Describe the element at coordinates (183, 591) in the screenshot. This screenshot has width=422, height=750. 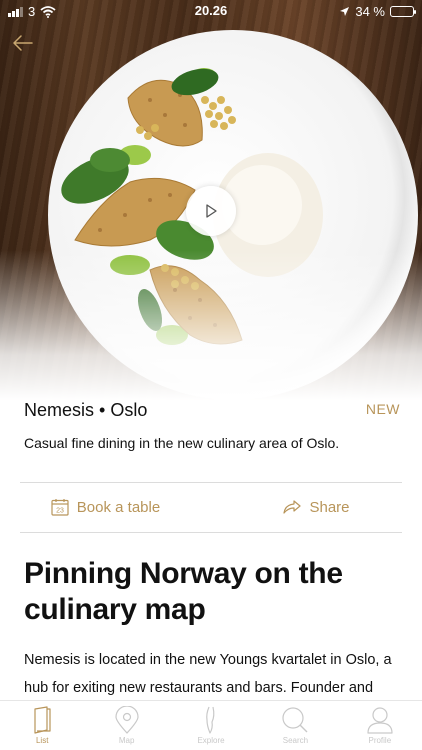
I see `article-headline: Pinning Norway on the culinary map` at that location.